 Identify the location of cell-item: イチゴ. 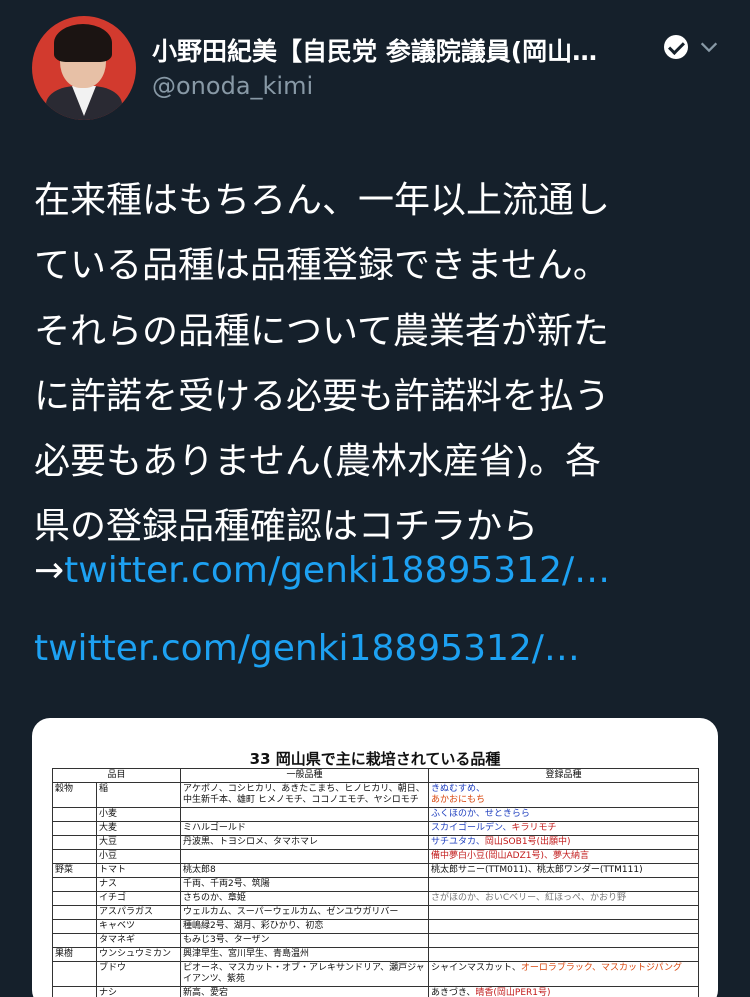
(138, 898).